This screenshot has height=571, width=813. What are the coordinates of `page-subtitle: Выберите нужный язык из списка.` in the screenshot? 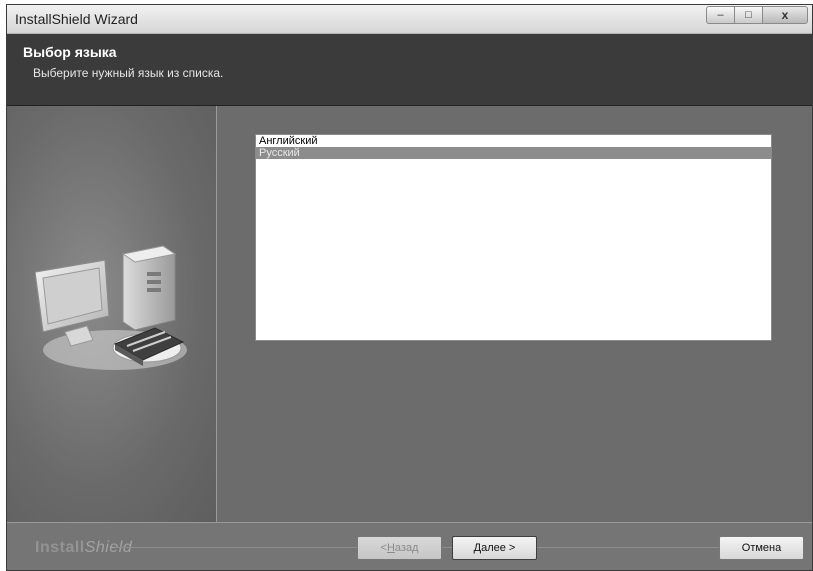 It's located at (128, 73).